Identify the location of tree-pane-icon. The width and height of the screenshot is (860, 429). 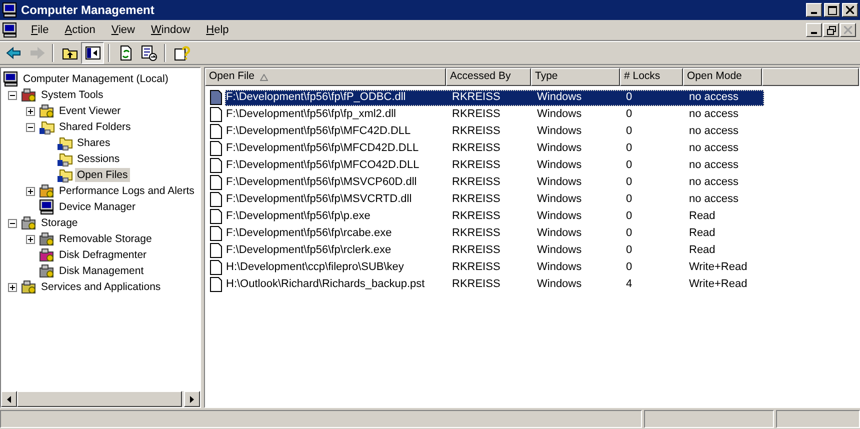
(92, 53).